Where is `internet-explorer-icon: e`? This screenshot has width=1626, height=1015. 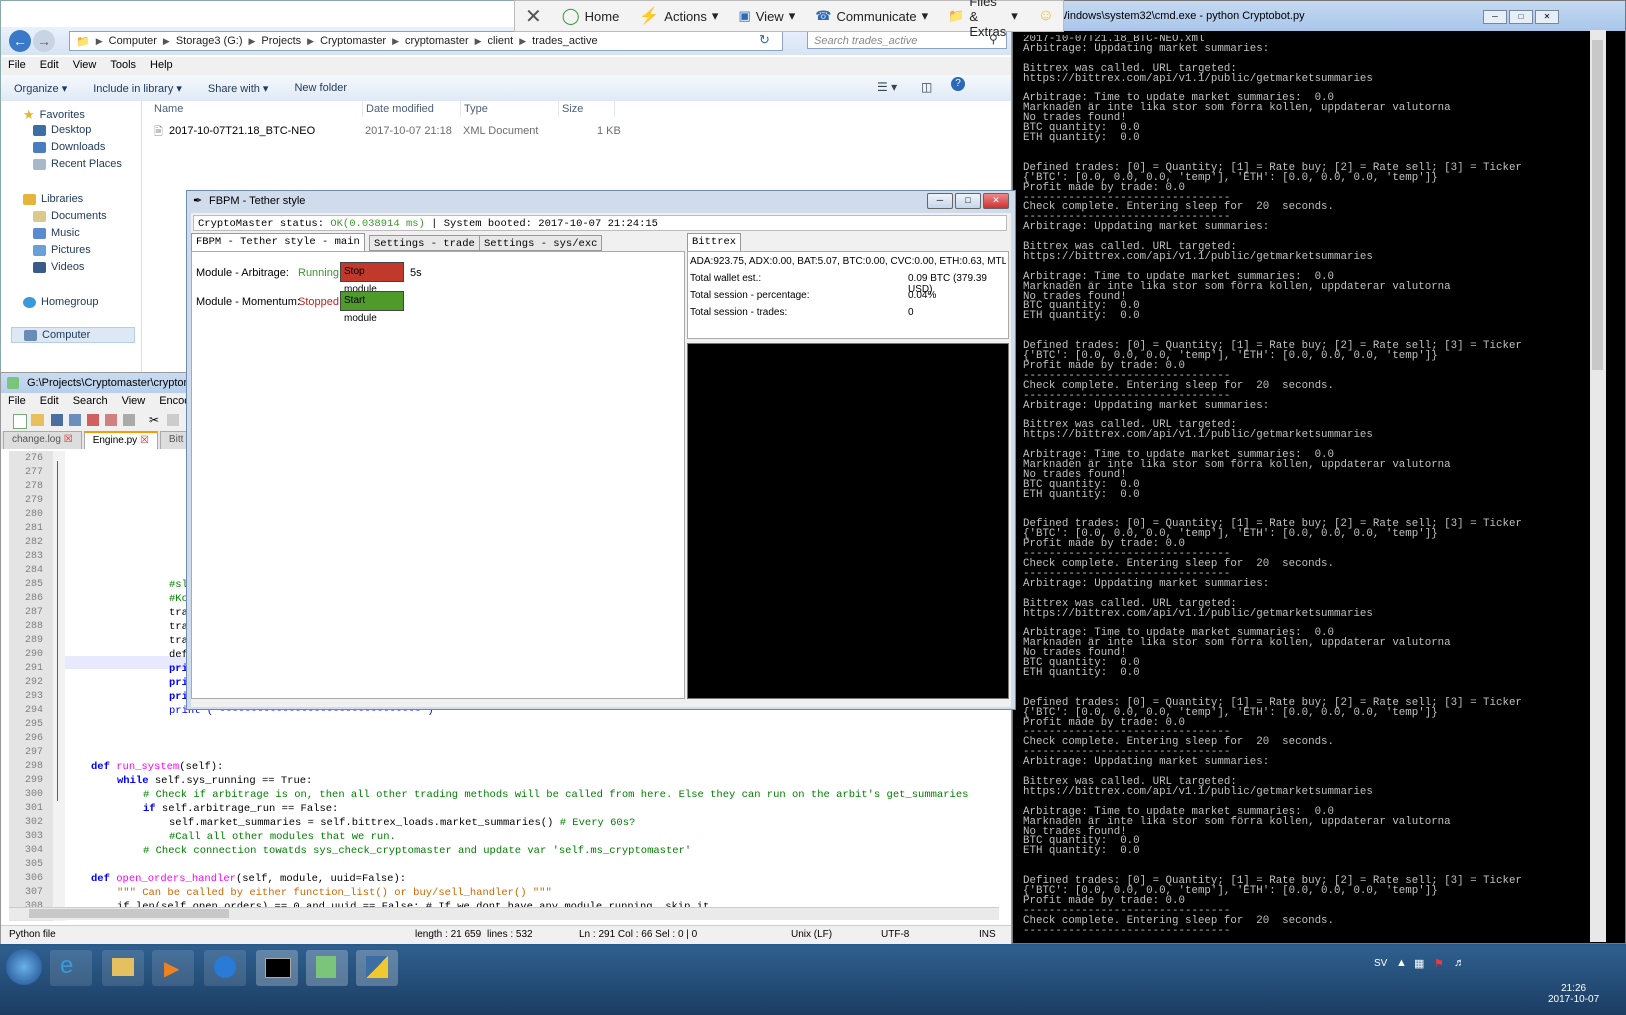 internet-explorer-icon: e is located at coordinates (71, 968).